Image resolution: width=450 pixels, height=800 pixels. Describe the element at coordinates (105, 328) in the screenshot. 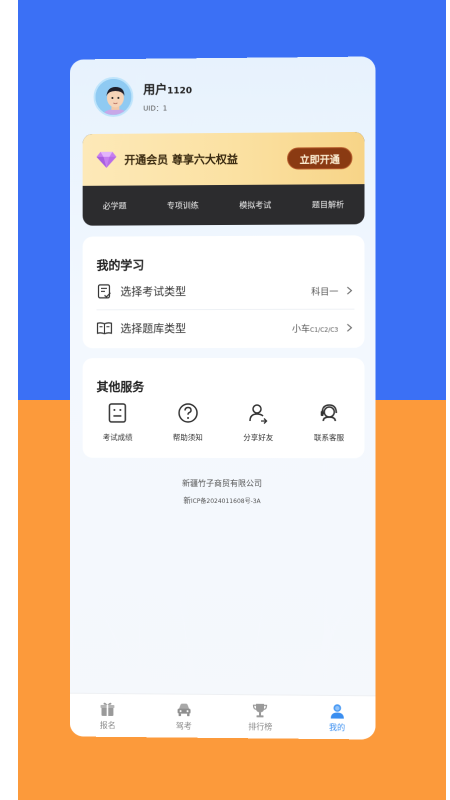

I see `book-icon` at that location.